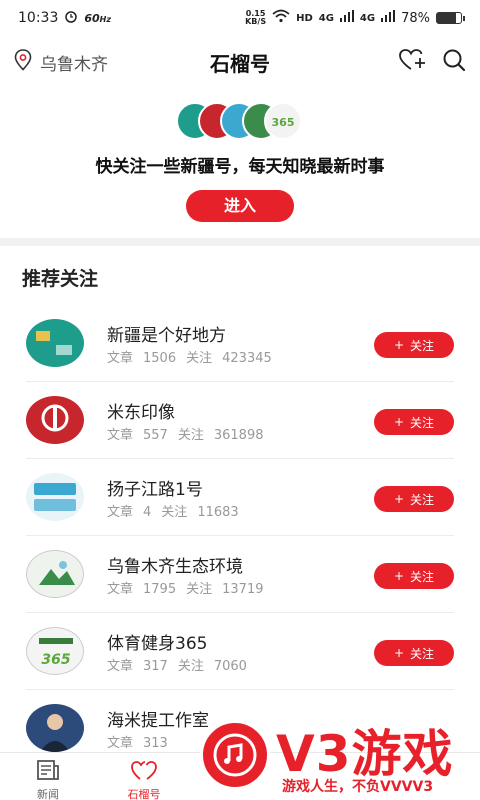 This screenshot has width=480, height=800. I want to click on list-item: 新疆是个好地方 文章 1506 关注 423345 + 关注, so click(240, 343).